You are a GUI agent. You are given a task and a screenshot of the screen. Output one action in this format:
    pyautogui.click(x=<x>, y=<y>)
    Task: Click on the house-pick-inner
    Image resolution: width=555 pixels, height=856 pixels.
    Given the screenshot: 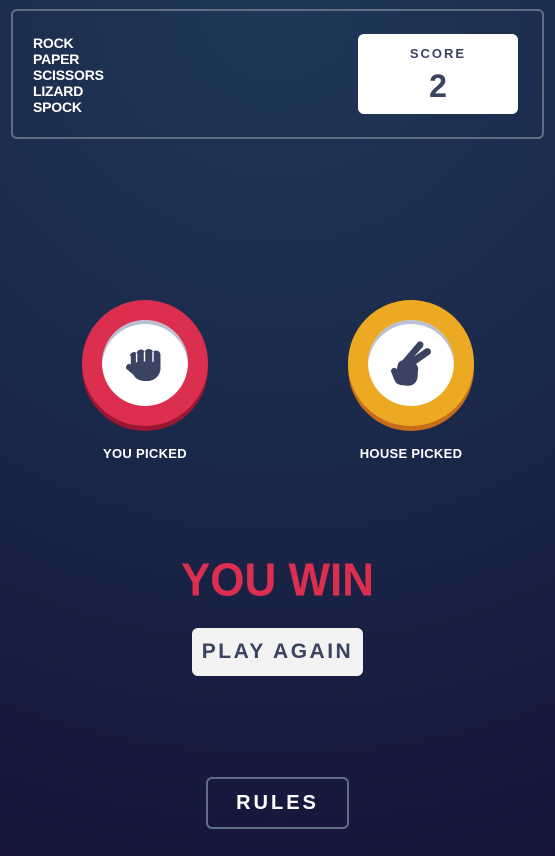 What is the action you would take?
    pyautogui.click(x=411, y=363)
    